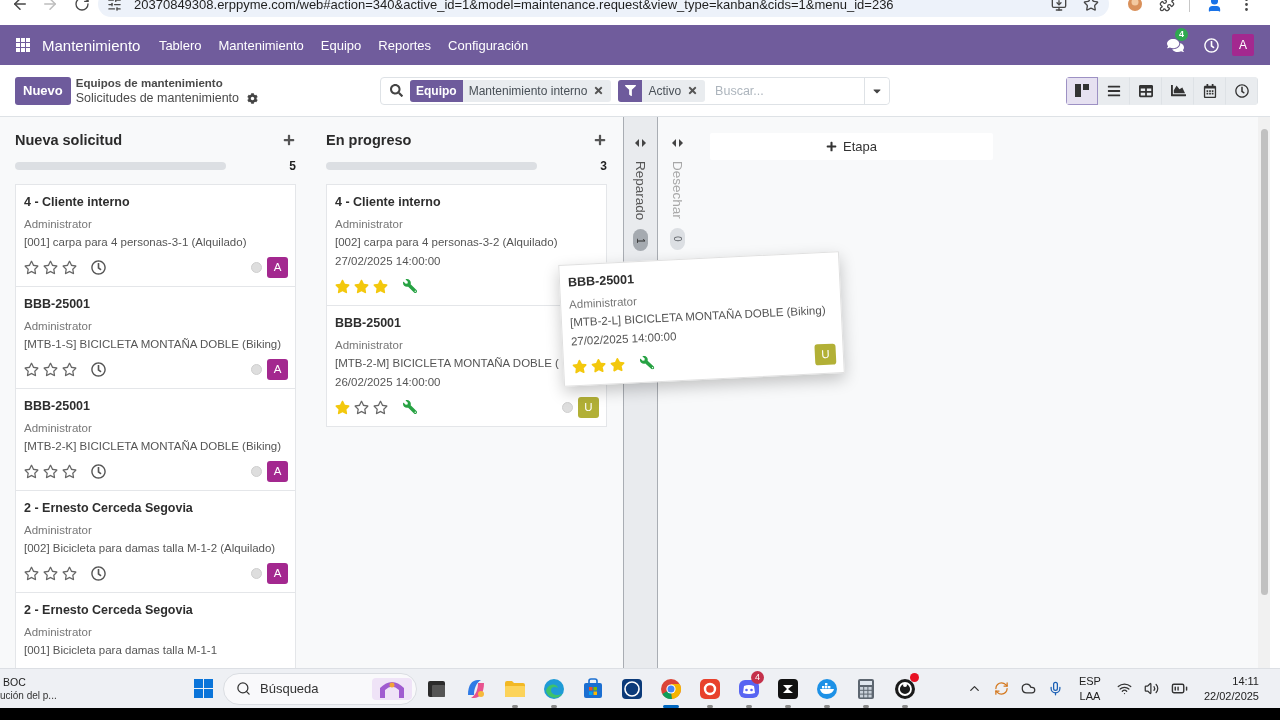  Describe the element at coordinates (640, 240) in the screenshot. I see `count-badge: 1` at that location.